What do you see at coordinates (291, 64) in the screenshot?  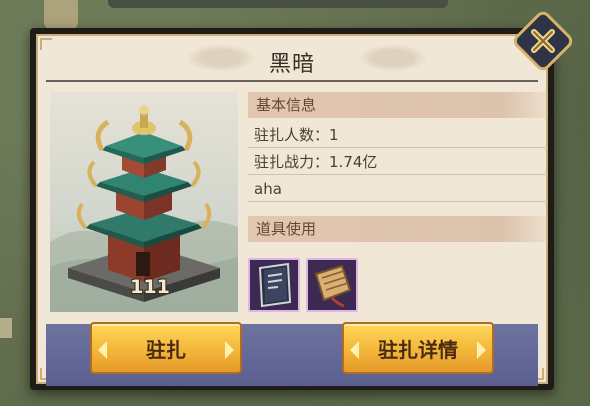 I see `dialog-title: 黑暗` at bounding box center [291, 64].